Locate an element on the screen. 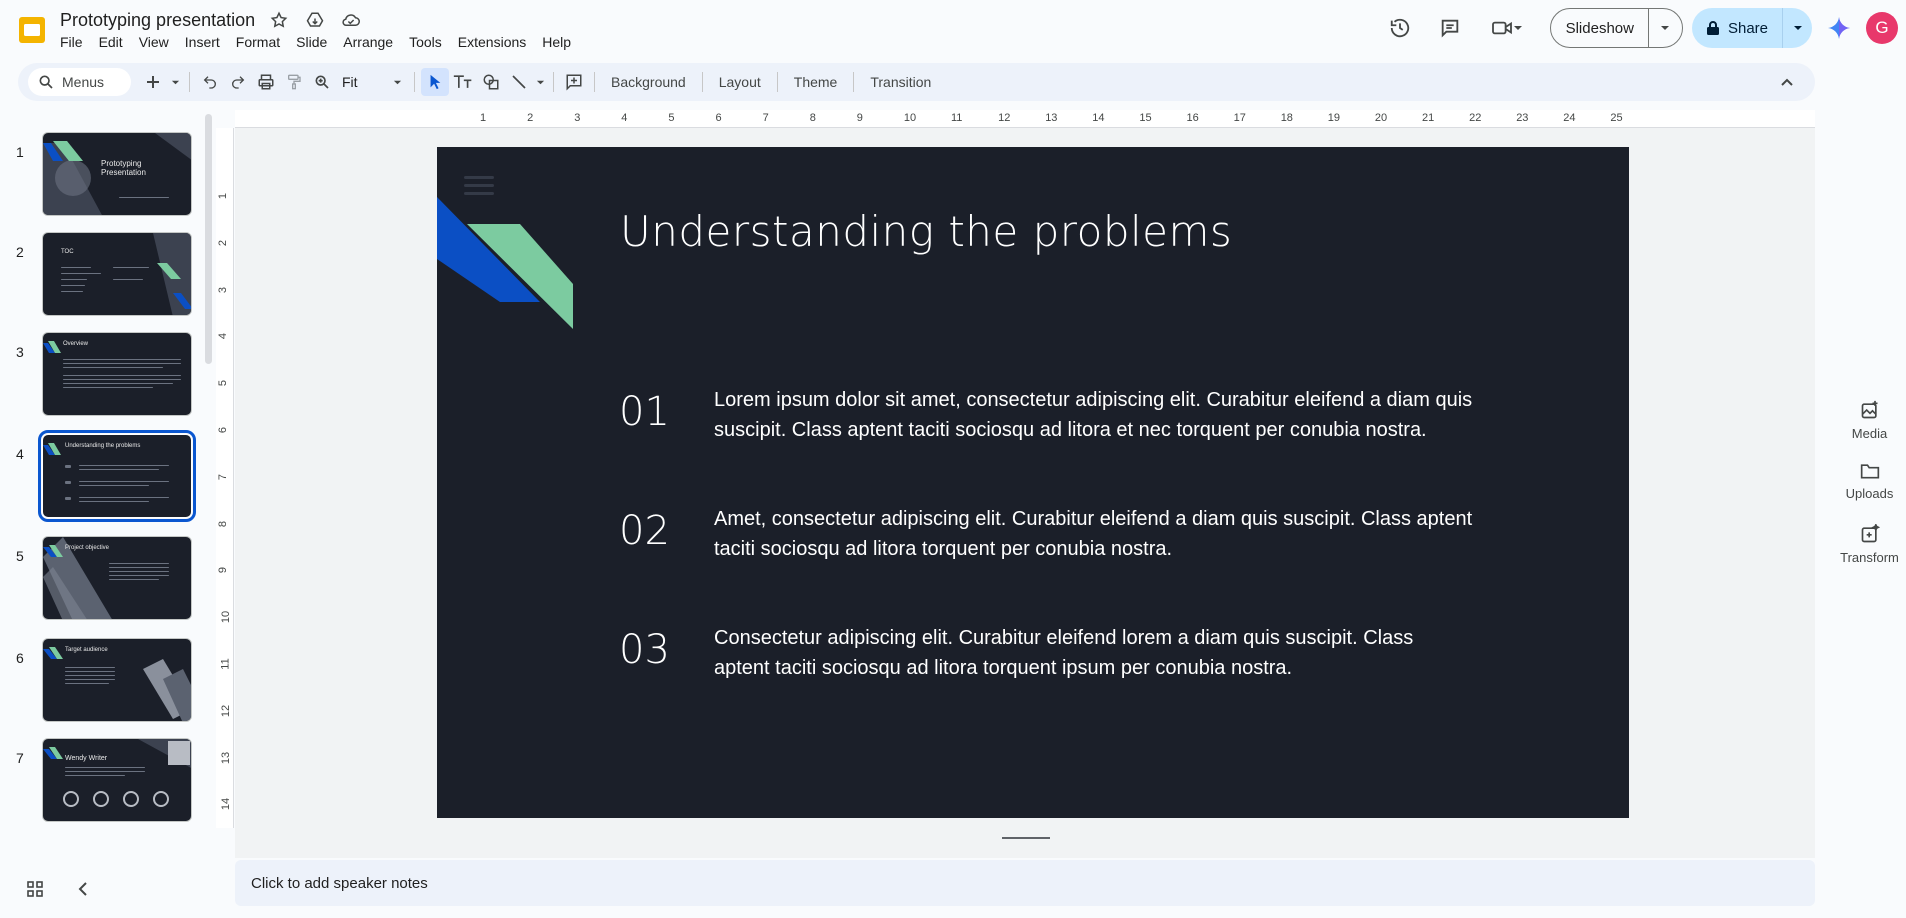  item-number: 02 is located at coordinates (644, 531).